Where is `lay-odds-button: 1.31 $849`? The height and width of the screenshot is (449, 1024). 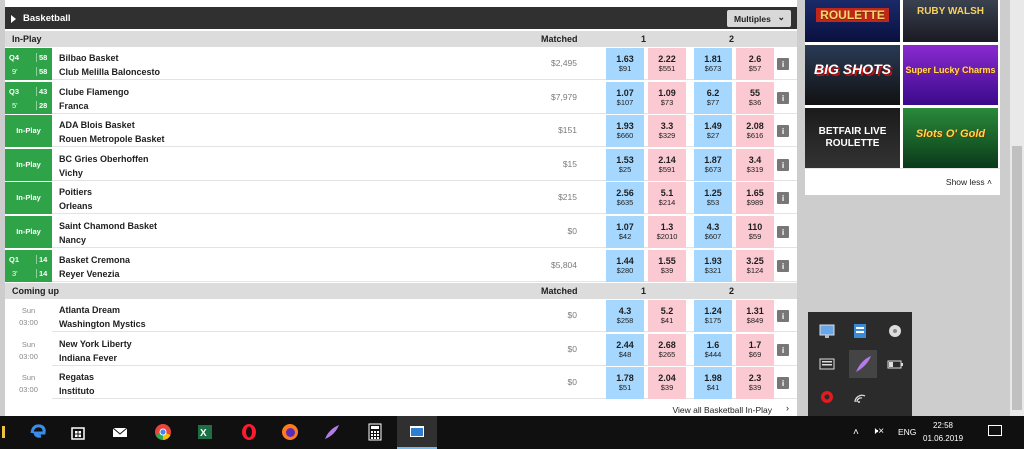
lay-odds-button: 1.31 $849 is located at coordinates (755, 316).